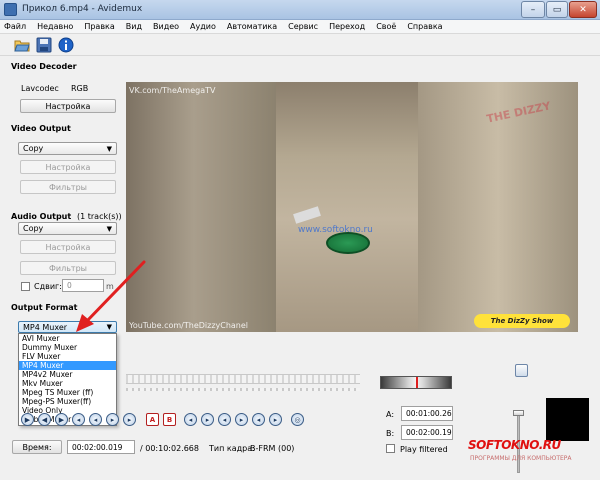  What do you see at coordinates (134, 26) in the screenshot?
I see `menu-view: Вид` at bounding box center [134, 26].